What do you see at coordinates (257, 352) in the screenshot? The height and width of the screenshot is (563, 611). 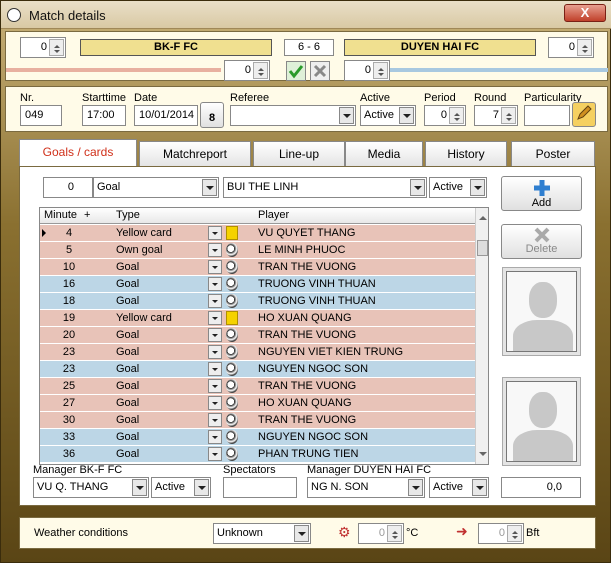 I see `table-row: 23 Goal NGUYEN VIET KIEN TRUNG` at bounding box center [257, 352].